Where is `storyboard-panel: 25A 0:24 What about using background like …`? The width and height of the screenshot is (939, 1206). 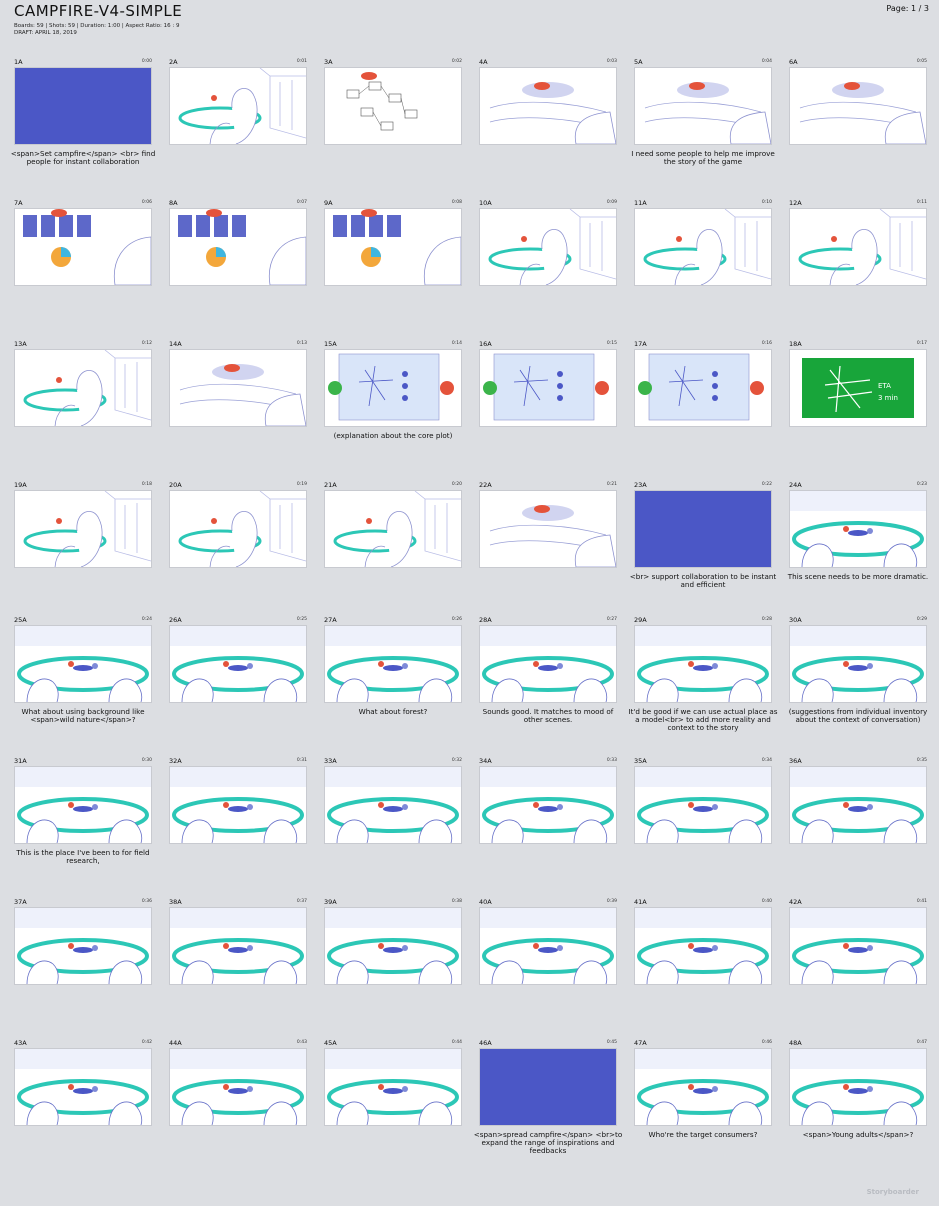
storyboard-panel: 25A 0:24 What about using background like … is located at coordinates (83, 670).